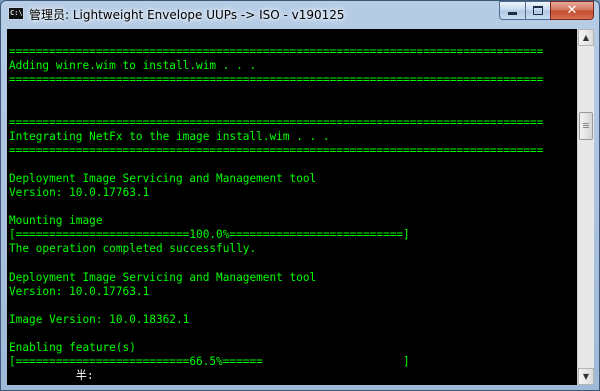  What do you see at coordinates (51, 376) in the screenshot?
I see `ime-status-indicator: 半:` at bounding box center [51, 376].